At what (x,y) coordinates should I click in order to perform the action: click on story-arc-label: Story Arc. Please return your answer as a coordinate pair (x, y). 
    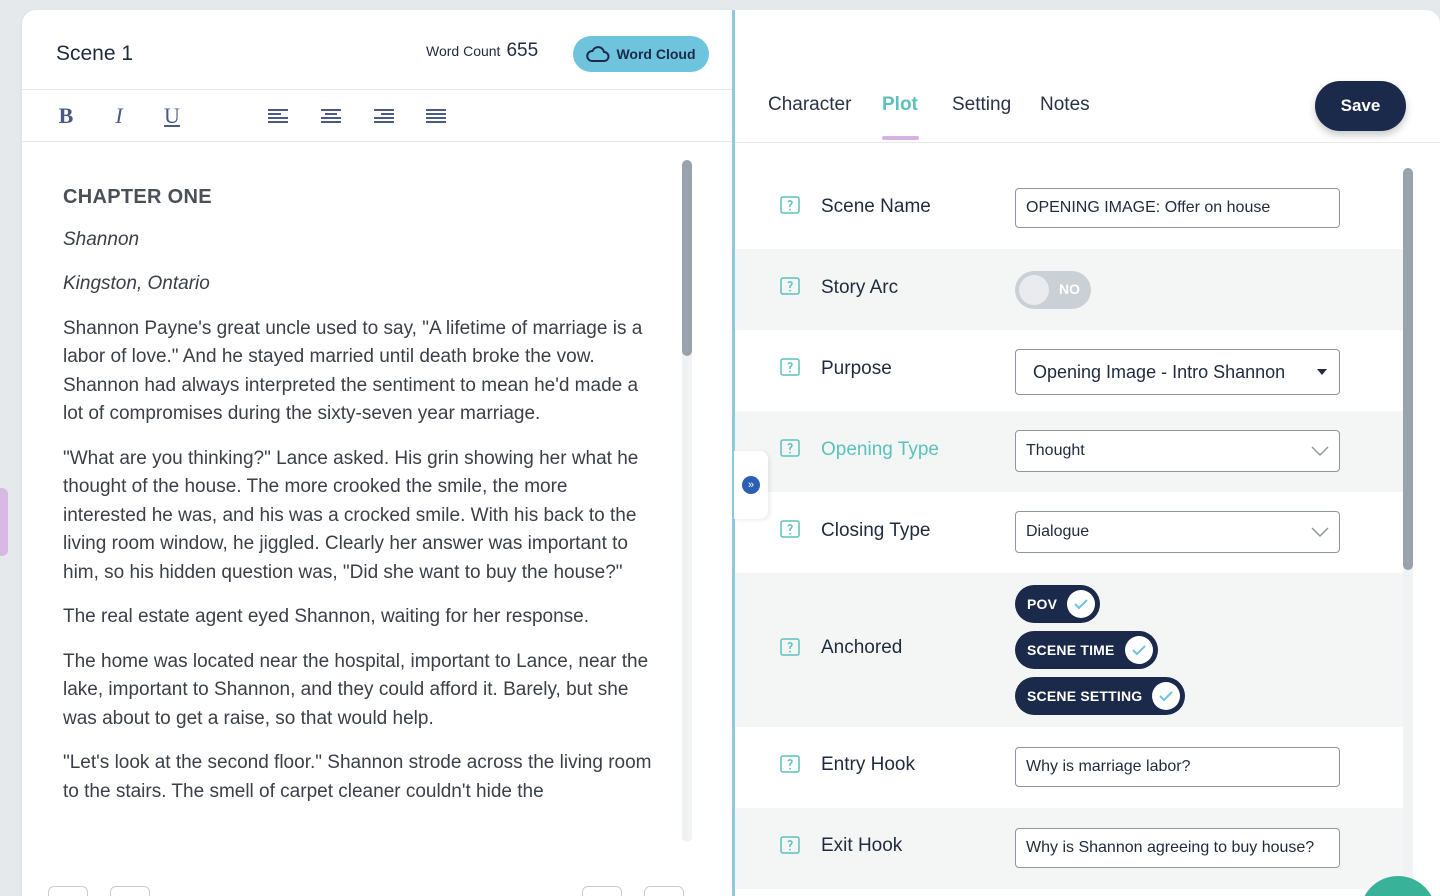
    Looking at the image, I should click on (860, 287).